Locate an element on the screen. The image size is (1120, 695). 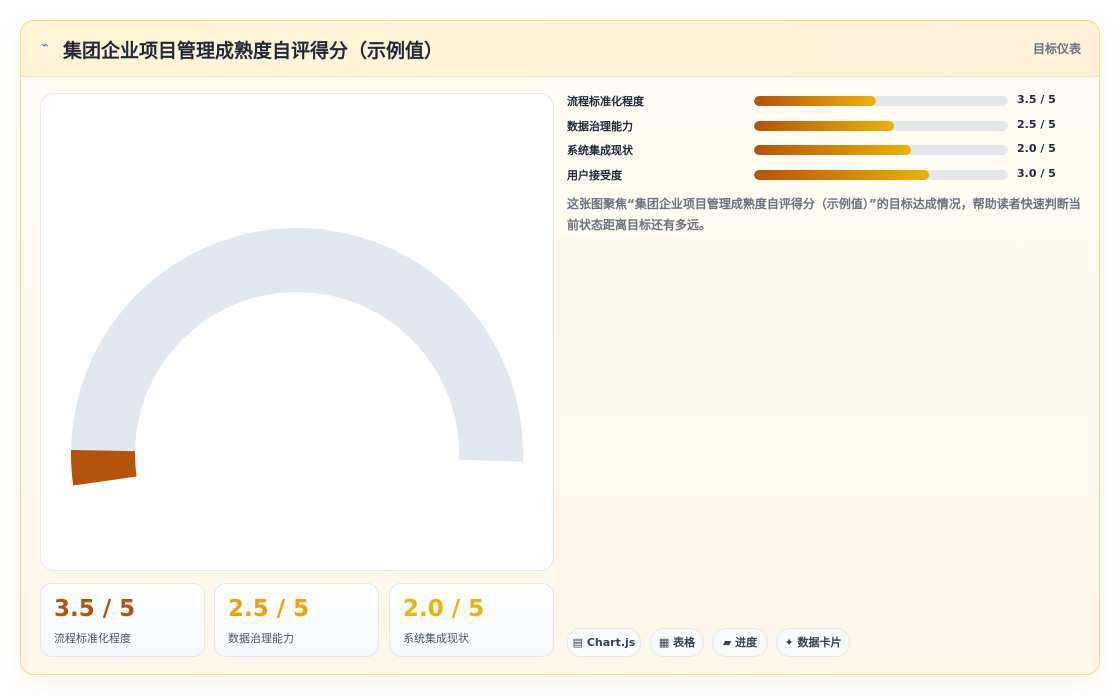
data-card-chip: ✦ 数据卡片 is located at coordinates (813, 642).